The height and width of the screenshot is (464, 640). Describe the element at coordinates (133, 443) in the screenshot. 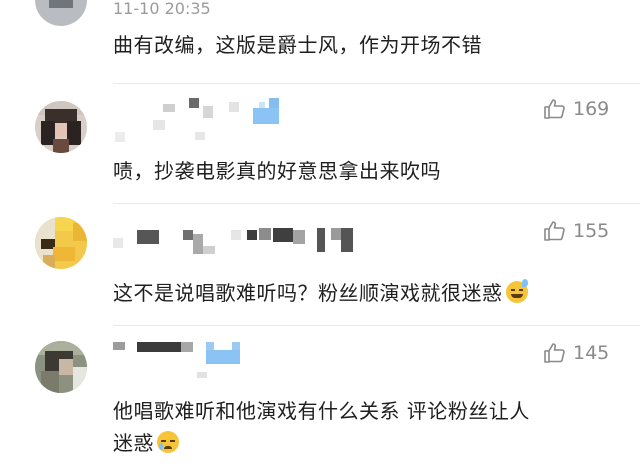

I see `comment-text-content: 迷惑` at that location.